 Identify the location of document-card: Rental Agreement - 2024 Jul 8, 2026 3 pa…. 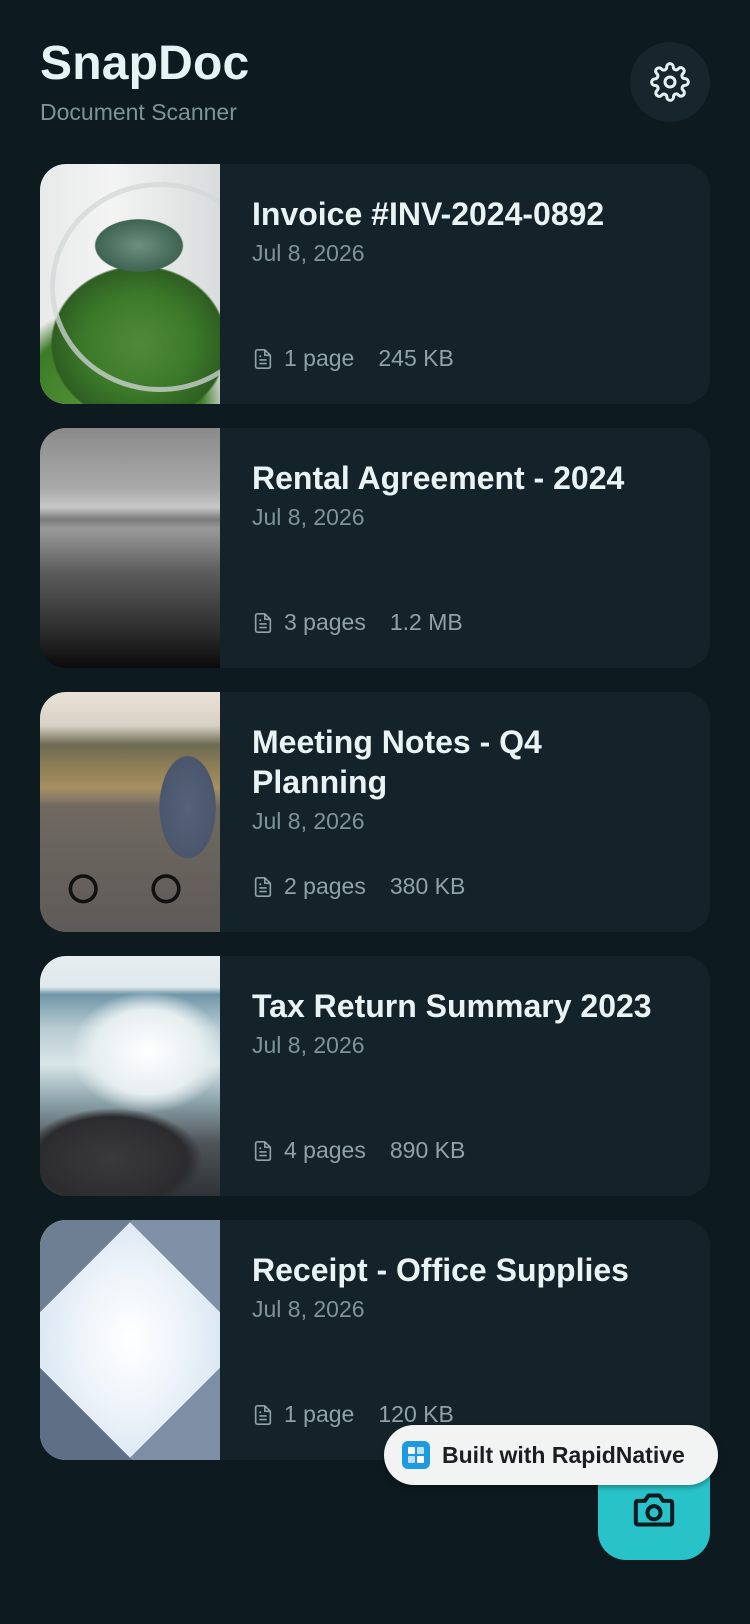
(375, 548).